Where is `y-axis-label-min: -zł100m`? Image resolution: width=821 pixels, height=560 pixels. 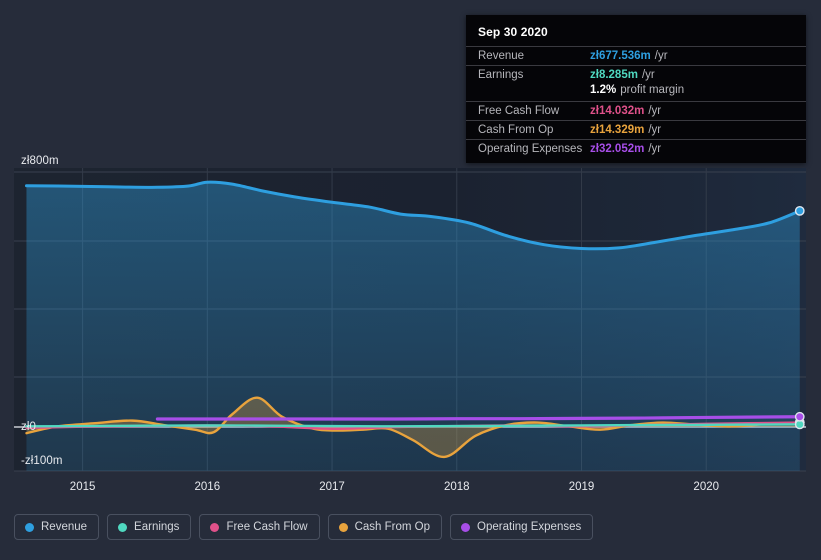 y-axis-label-min: -zł100m is located at coordinates (42, 461).